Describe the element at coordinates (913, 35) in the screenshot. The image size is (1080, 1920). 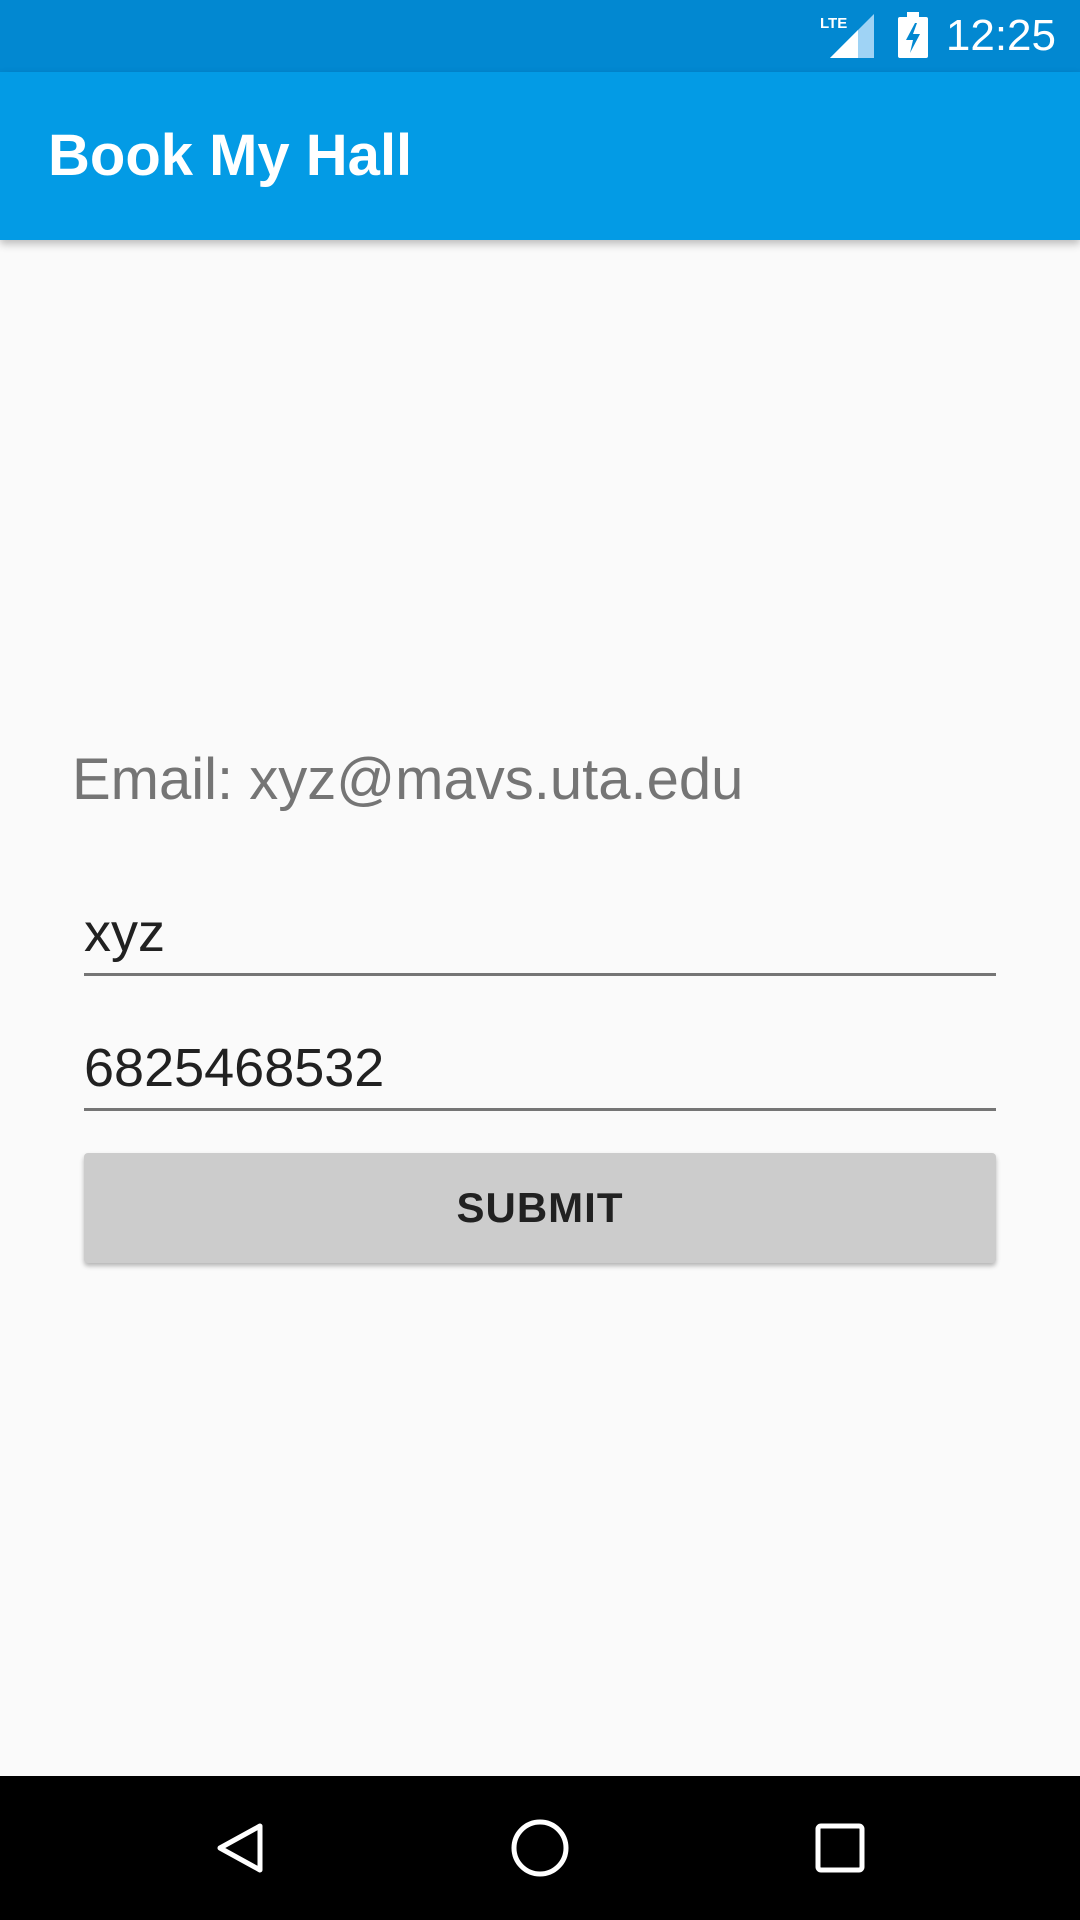
I see `battery-charging-icon` at that location.